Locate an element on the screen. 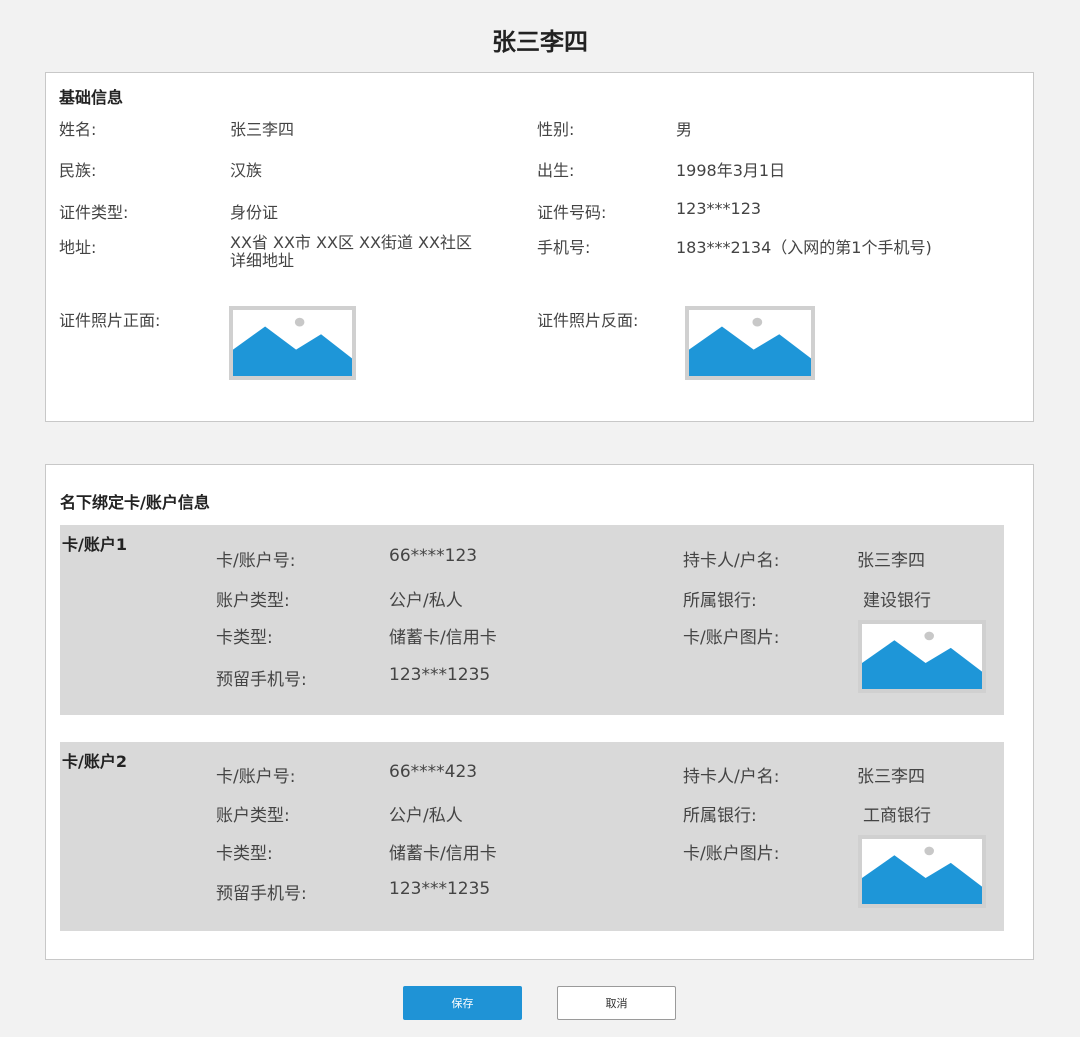 This screenshot has width=1080, height=1037. phone-label: 手机号: is located at coordinates (564, 247).